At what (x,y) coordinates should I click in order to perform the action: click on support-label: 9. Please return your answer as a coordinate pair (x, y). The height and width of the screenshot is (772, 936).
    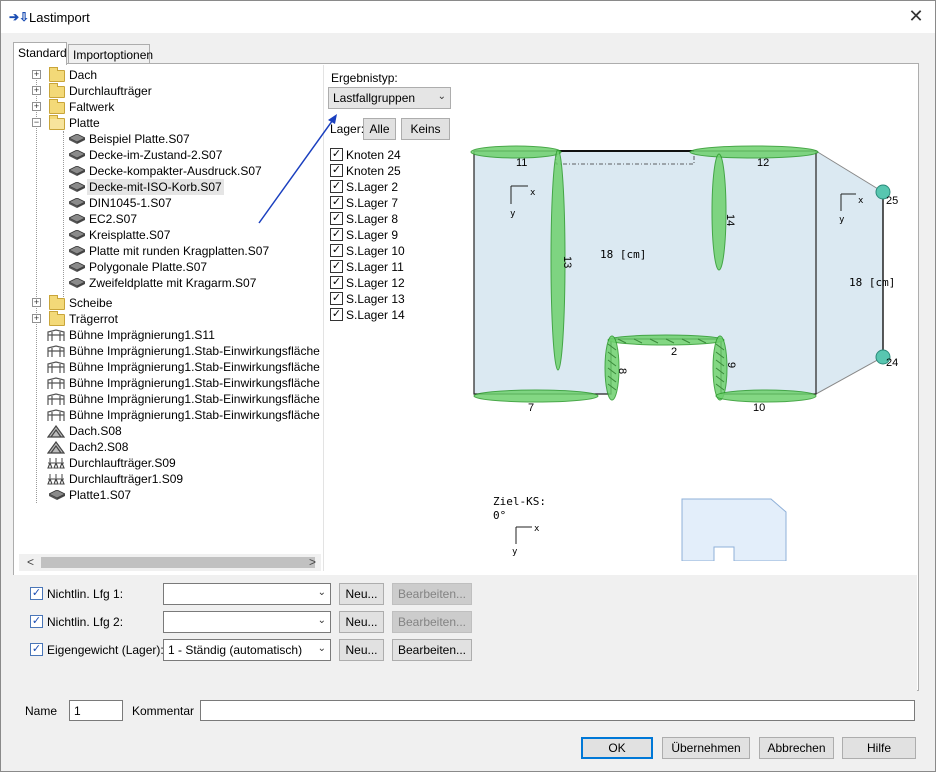
    Looking at the image, I should click on (731, 365).